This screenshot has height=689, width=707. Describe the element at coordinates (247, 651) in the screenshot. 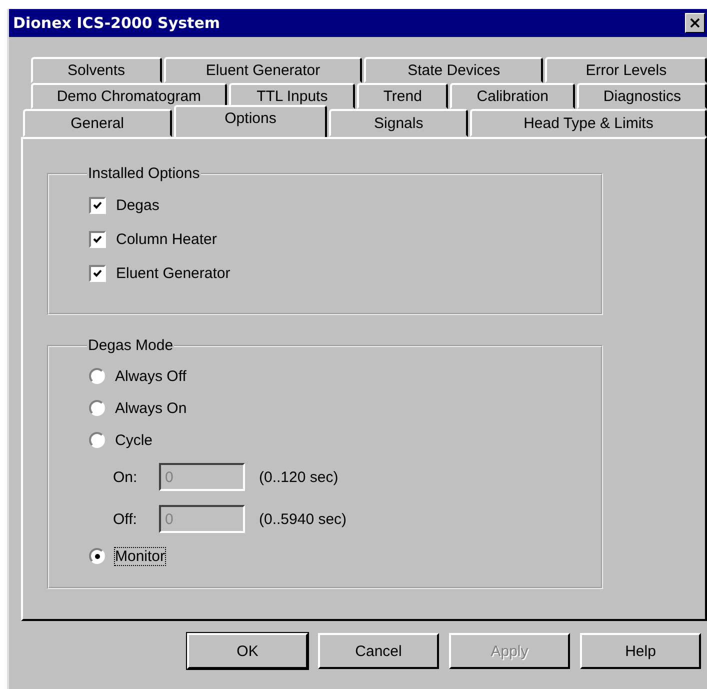

I see `dialog-button: OK` at that location.